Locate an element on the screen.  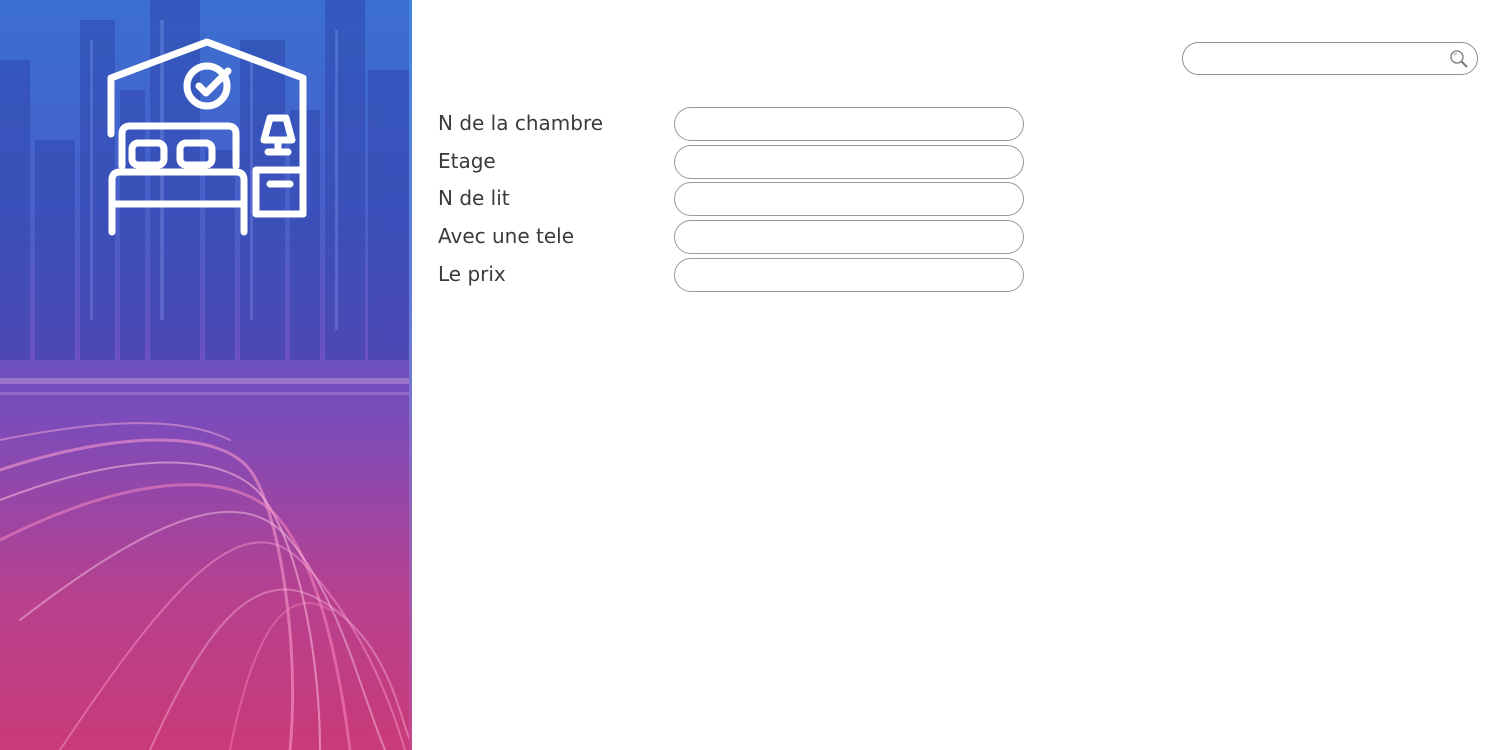
room-number-label: N de la chambre is located at coordinates (521, 123).